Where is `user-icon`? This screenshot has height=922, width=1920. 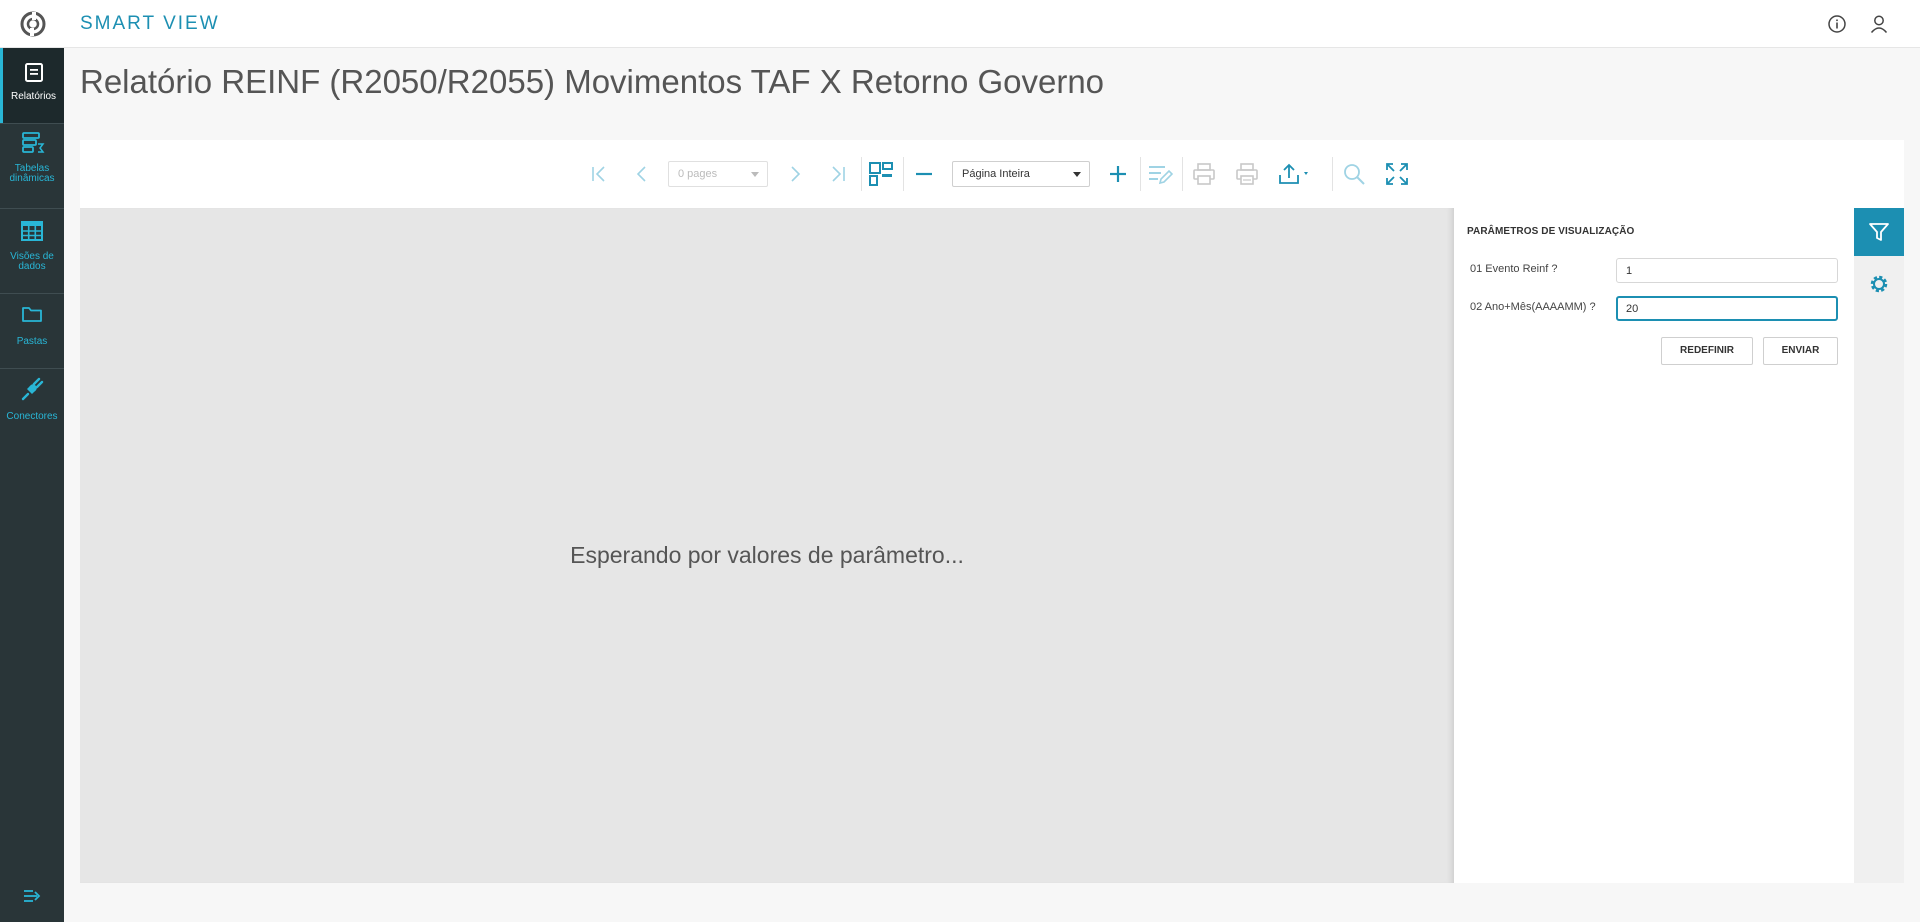 user-icon is located at coordinates (1879, 24).